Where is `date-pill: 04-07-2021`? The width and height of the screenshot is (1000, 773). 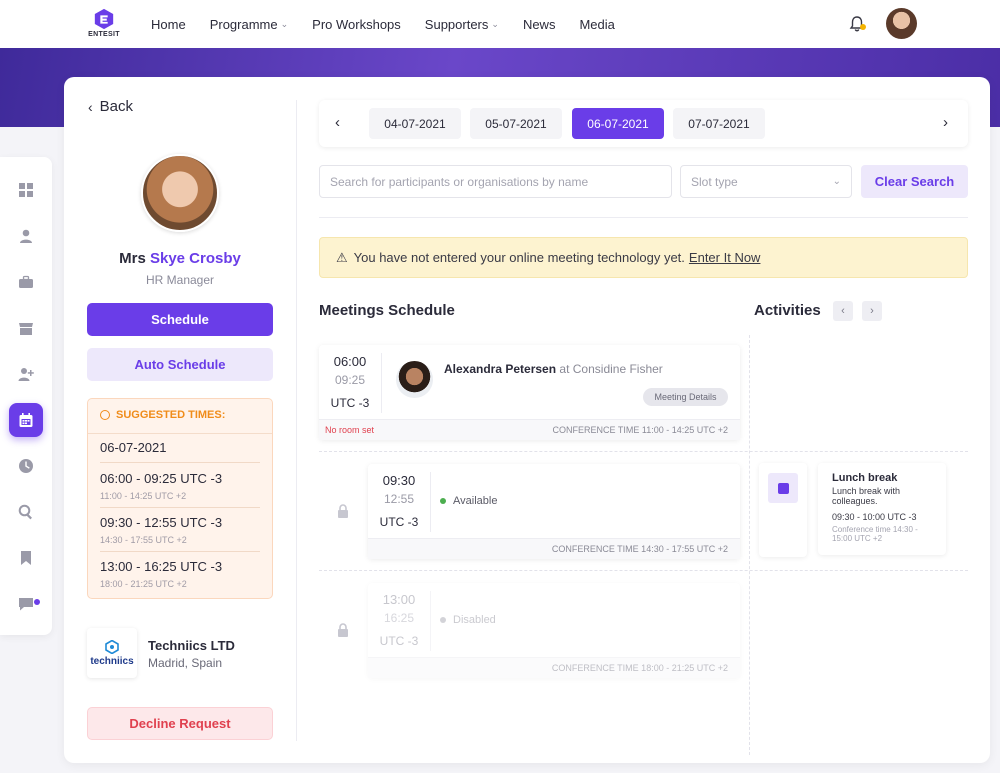 date-pill: 04-07-2021 is located at coordinates (415, 123).